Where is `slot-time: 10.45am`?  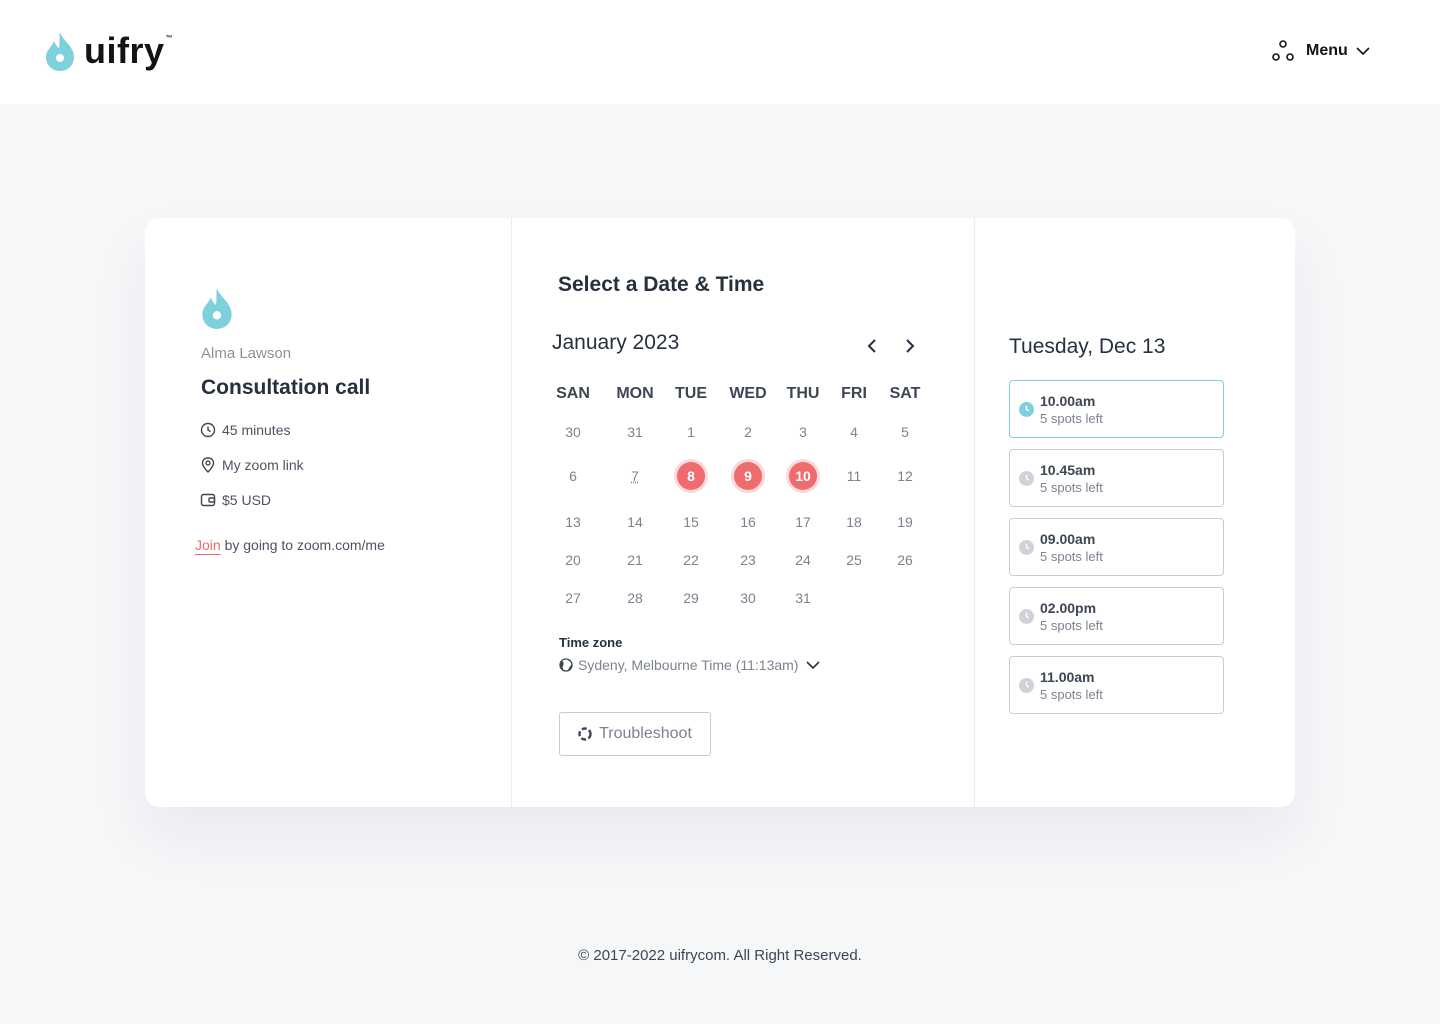 slot-time: 10.45am is located at coordinates (1068, 470).